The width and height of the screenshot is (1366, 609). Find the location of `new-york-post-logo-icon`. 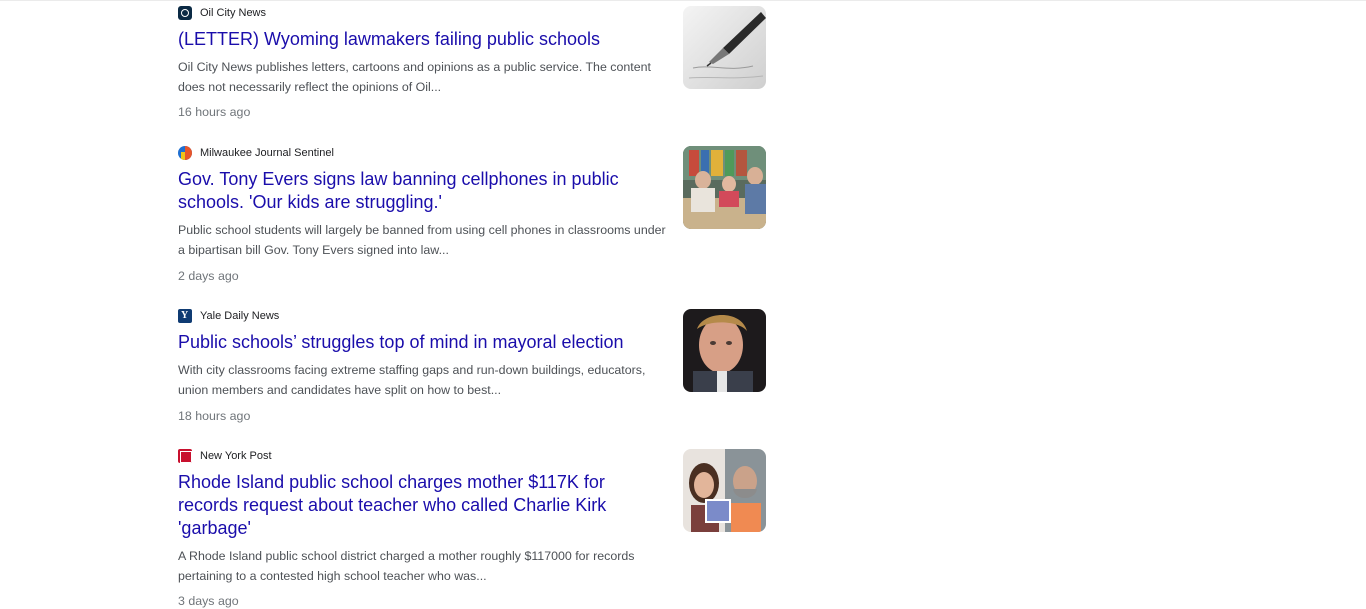

new-york-post-logo-icon is located at coordinates (185, 456).